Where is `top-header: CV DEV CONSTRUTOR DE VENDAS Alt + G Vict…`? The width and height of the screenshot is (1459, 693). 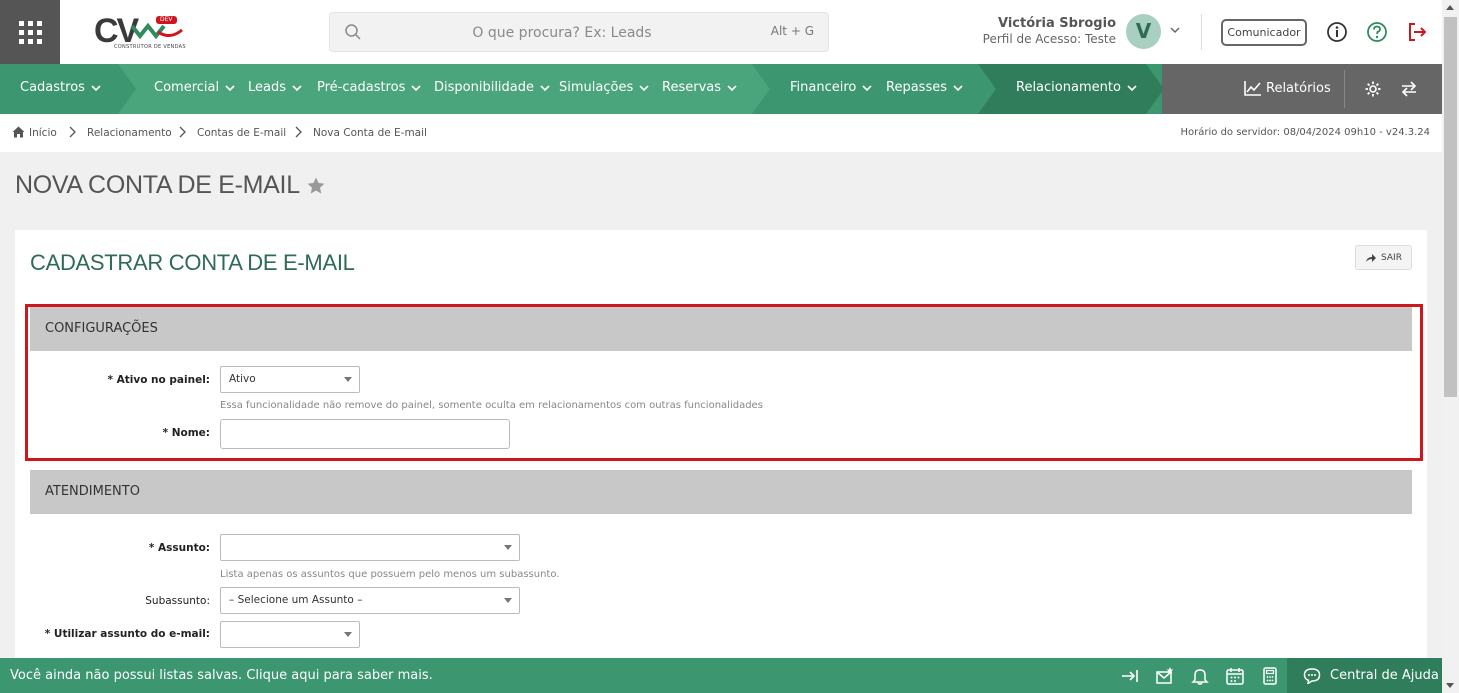
top-header: CV DEV CONSTRUTOR DE VENDAS Alt + G Vict… is located at coordinates (721, 32).